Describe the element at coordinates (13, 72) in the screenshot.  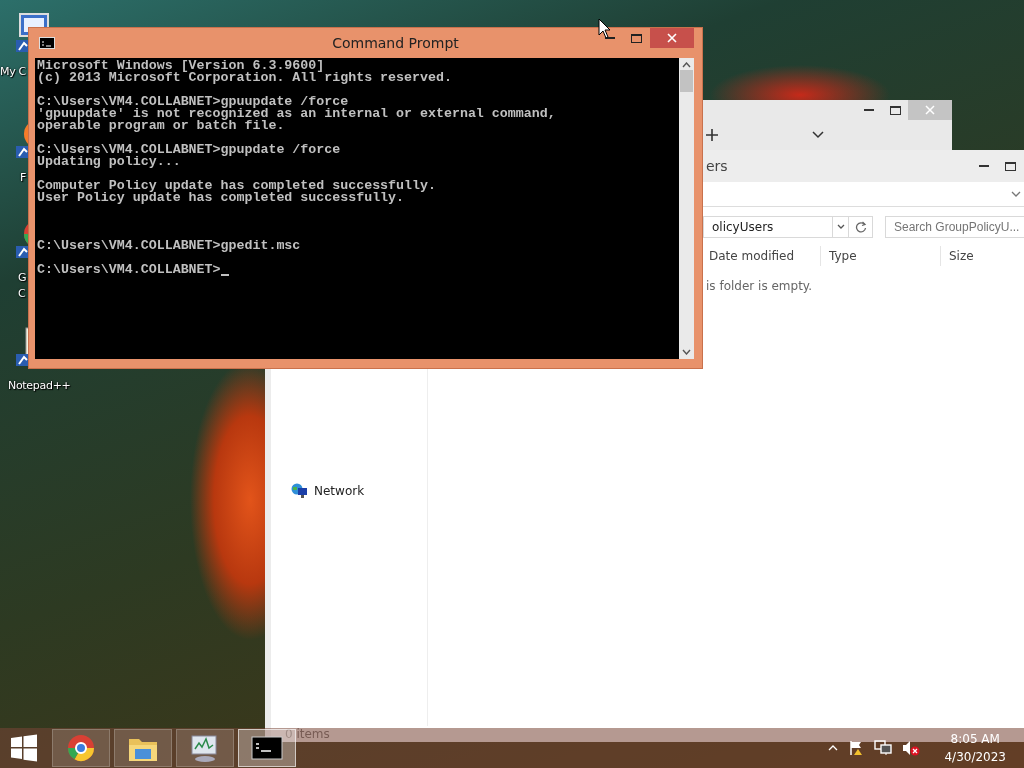
I see `desktop-icon-label: My C` at that location.